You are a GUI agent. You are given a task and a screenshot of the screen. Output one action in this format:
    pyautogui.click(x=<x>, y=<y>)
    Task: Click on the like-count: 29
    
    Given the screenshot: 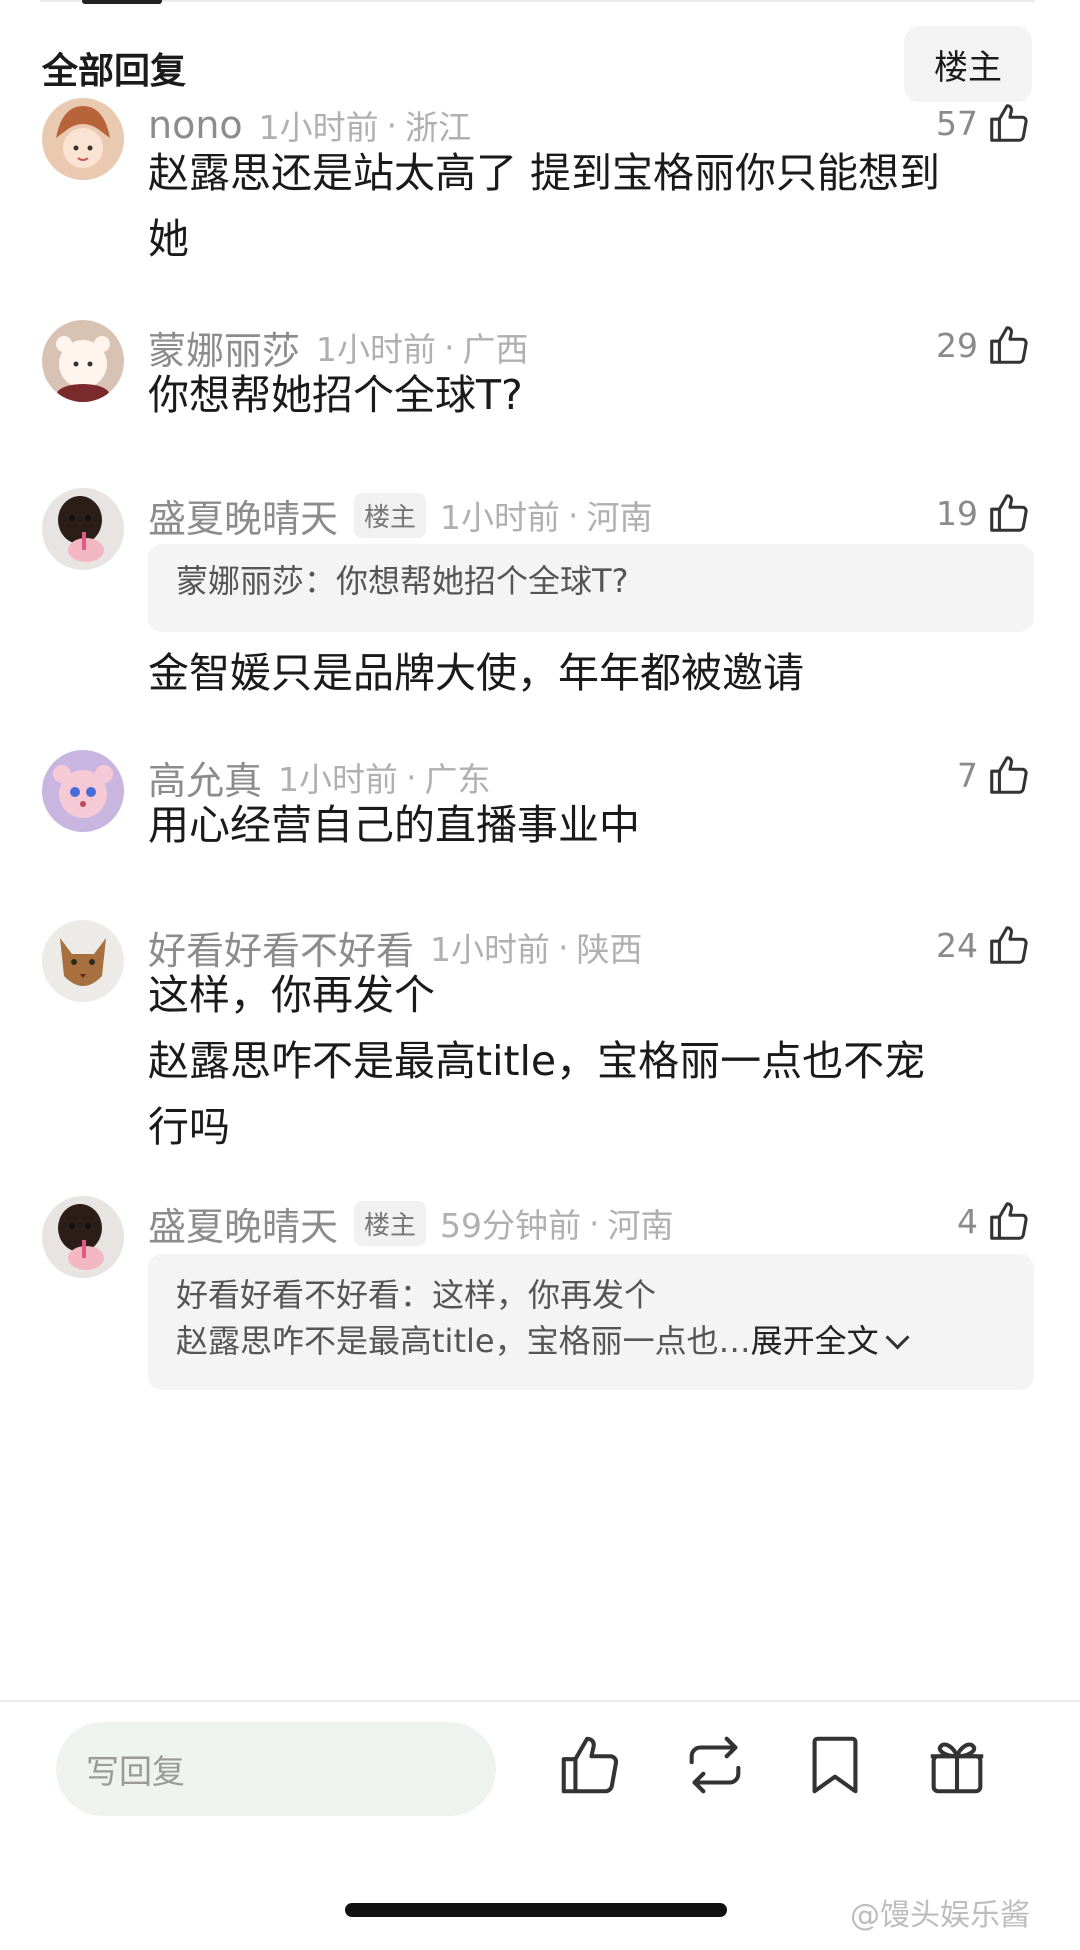 What is the action you would take?
    pyautogui.click(x=957, y=345)
    